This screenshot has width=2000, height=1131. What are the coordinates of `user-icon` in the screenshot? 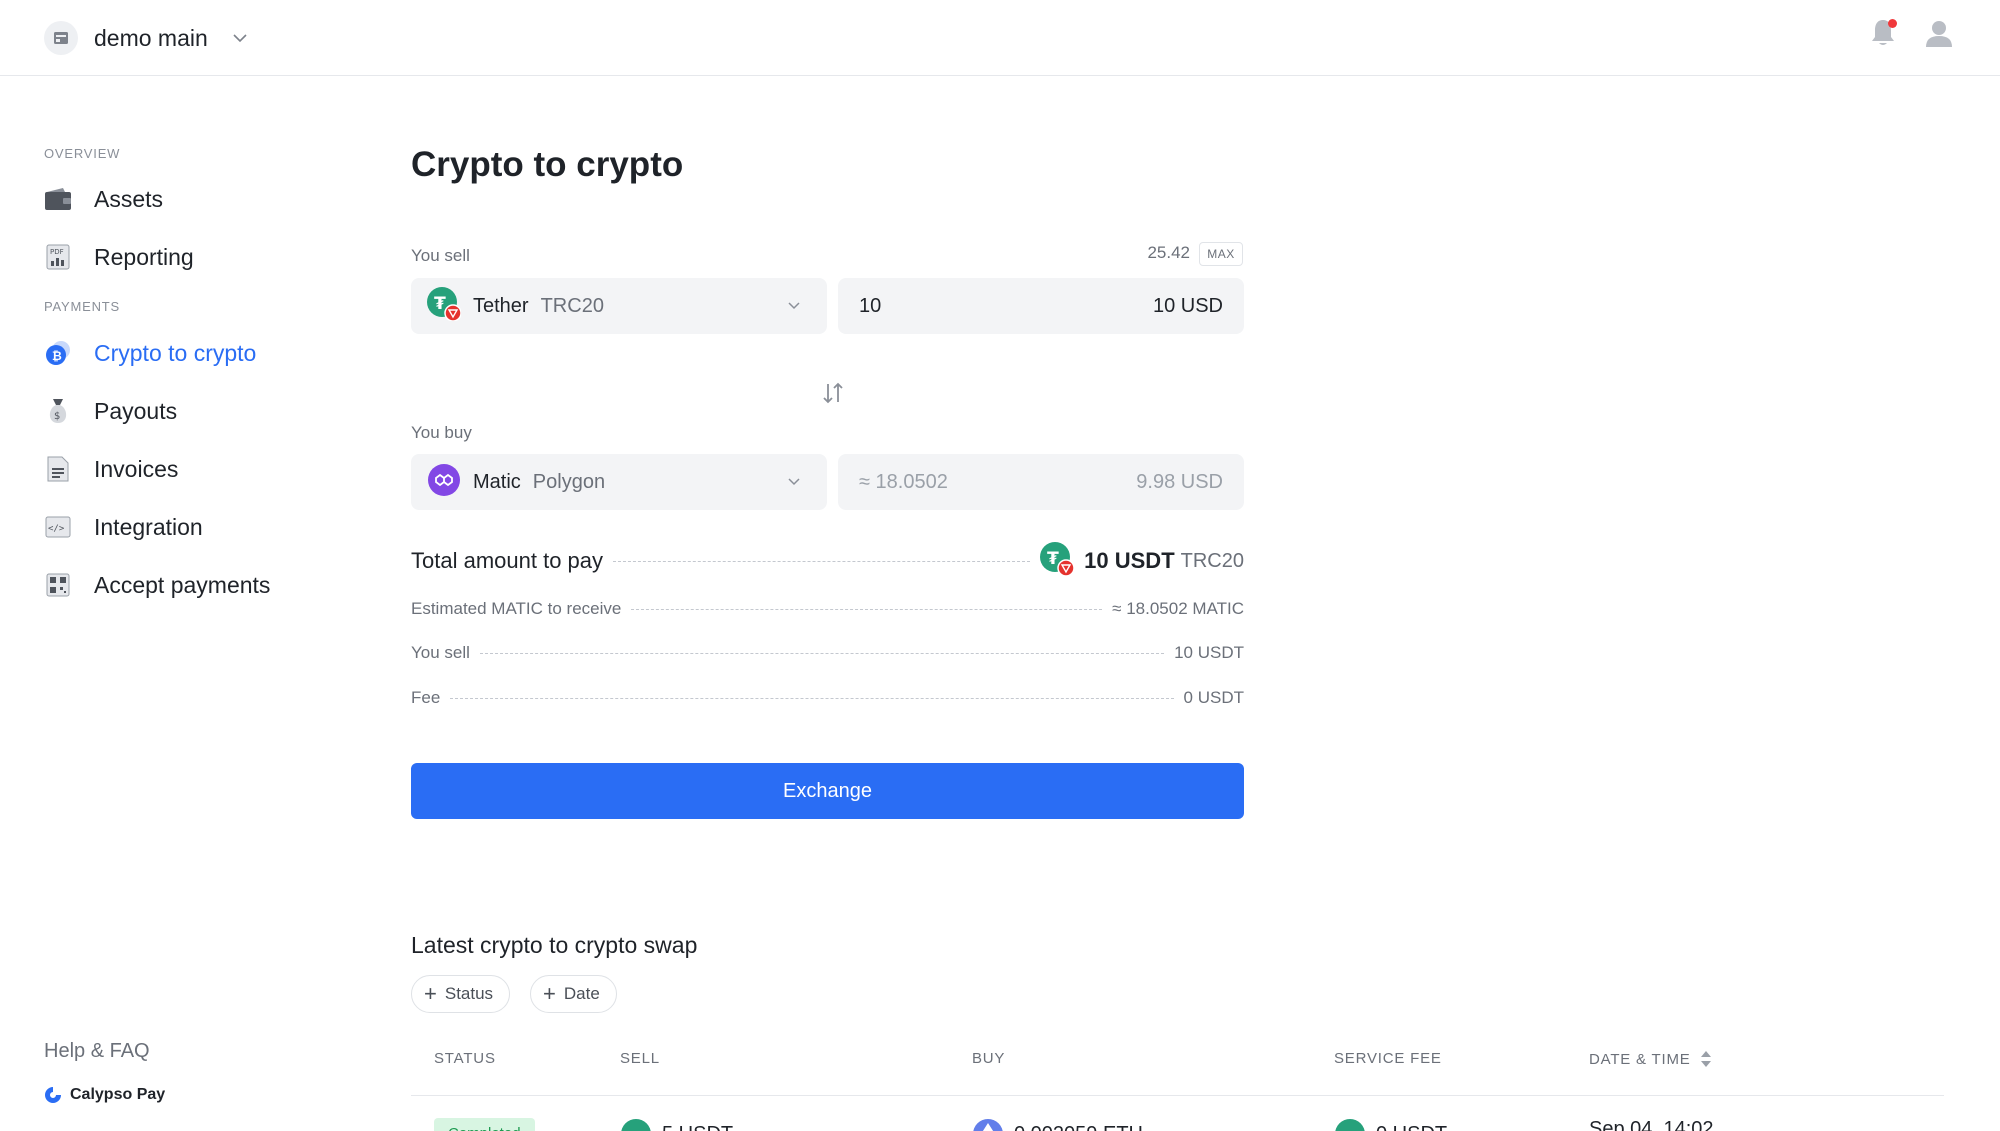 It's located at (1939, 34).